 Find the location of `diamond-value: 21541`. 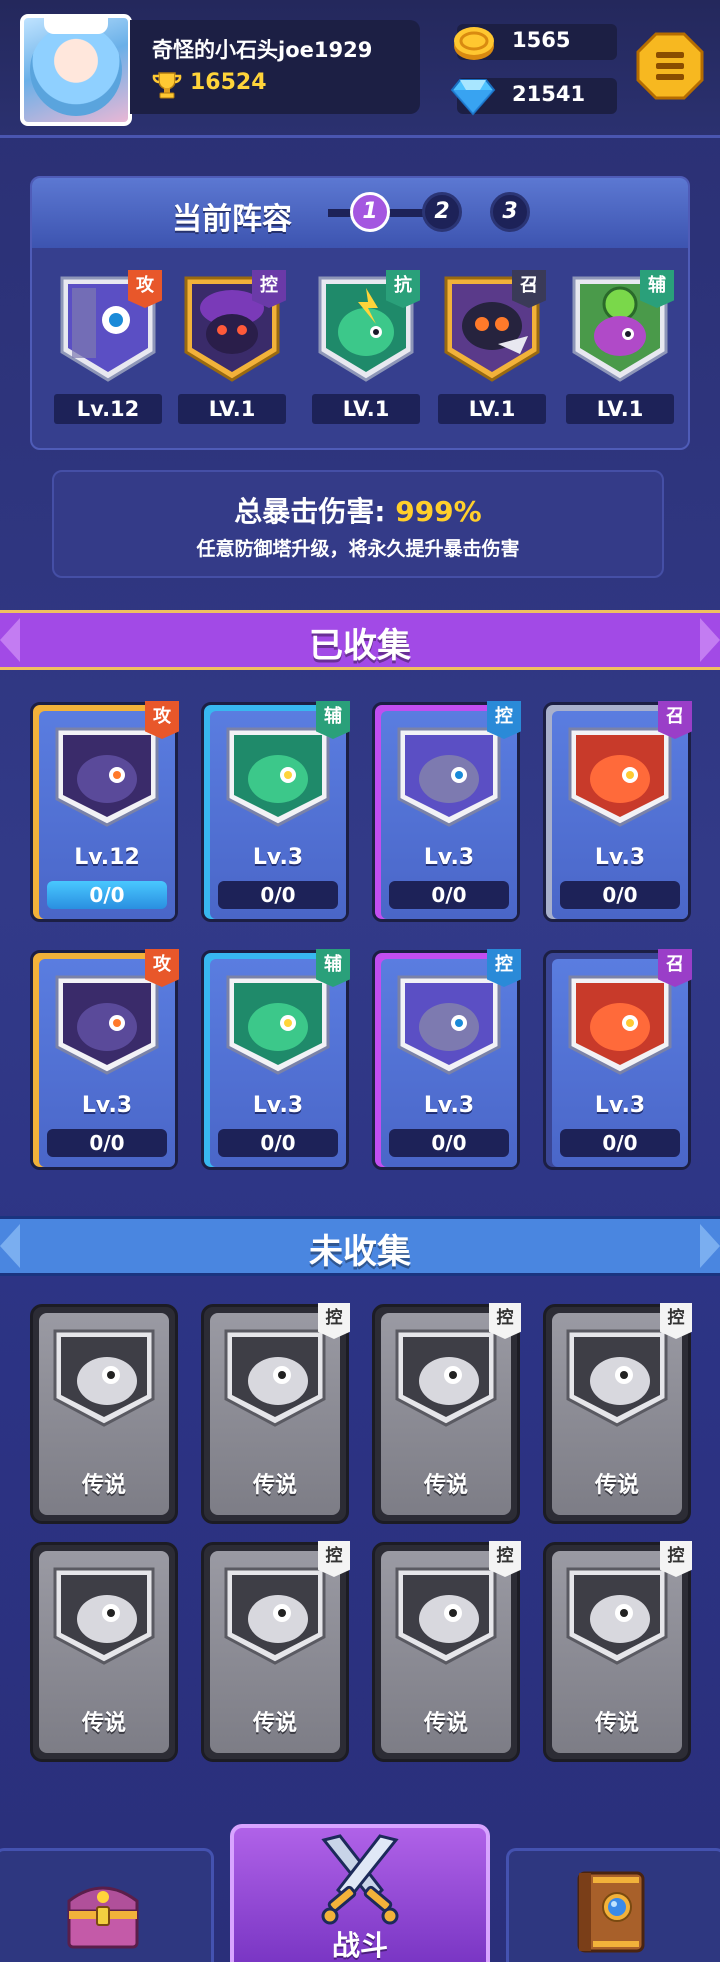

diamond-value: 21541 is located at coordinates (549, 94).